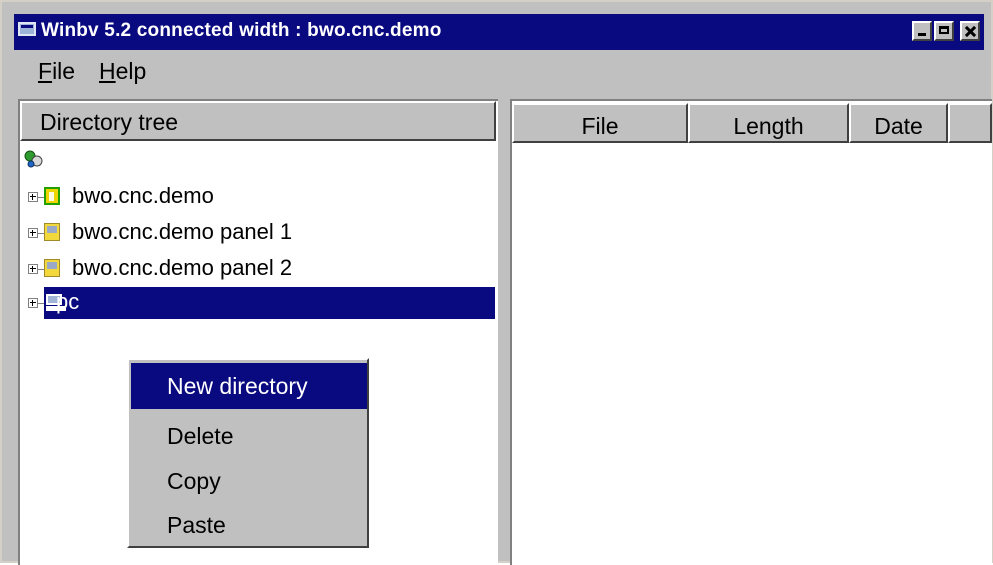 This screenshot has height=565, width=993. Describe the element at coordinates (922, 31) in the screenshot. I see `minimize-button` at that location.